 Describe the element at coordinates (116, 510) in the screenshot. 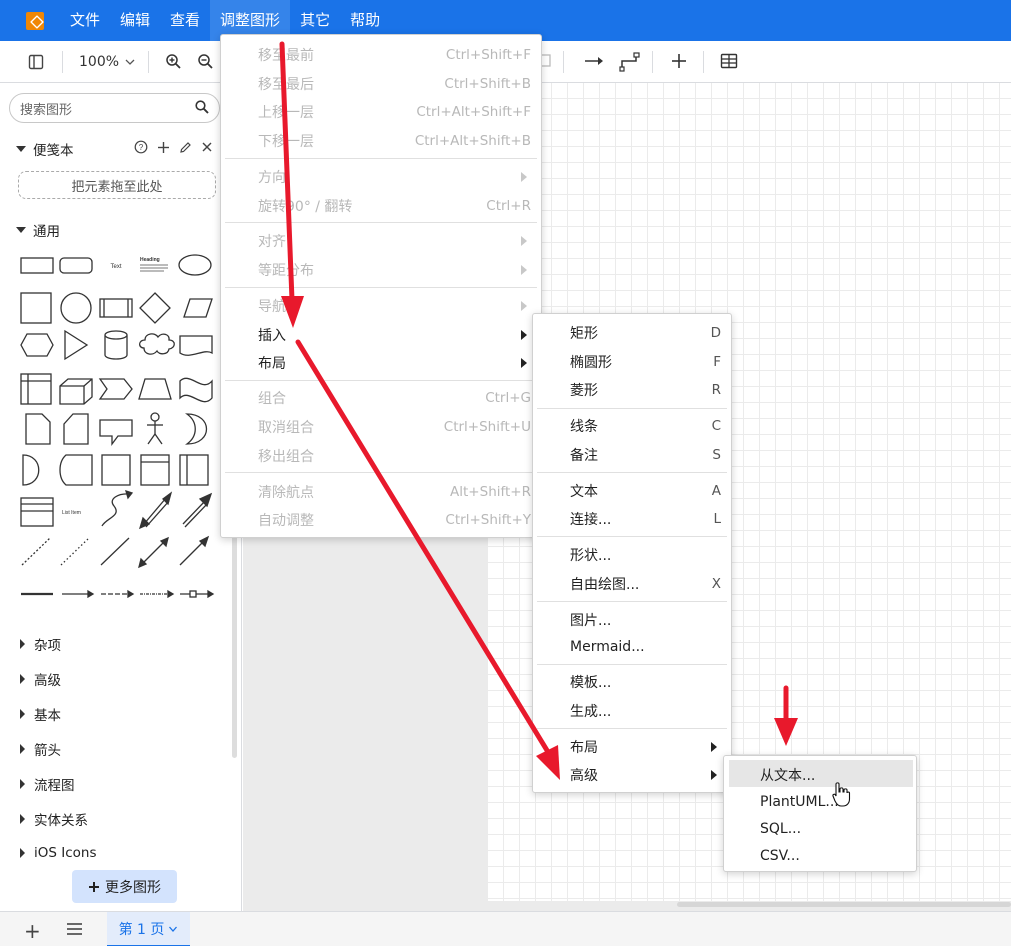

I see `curve-shape` at that location.